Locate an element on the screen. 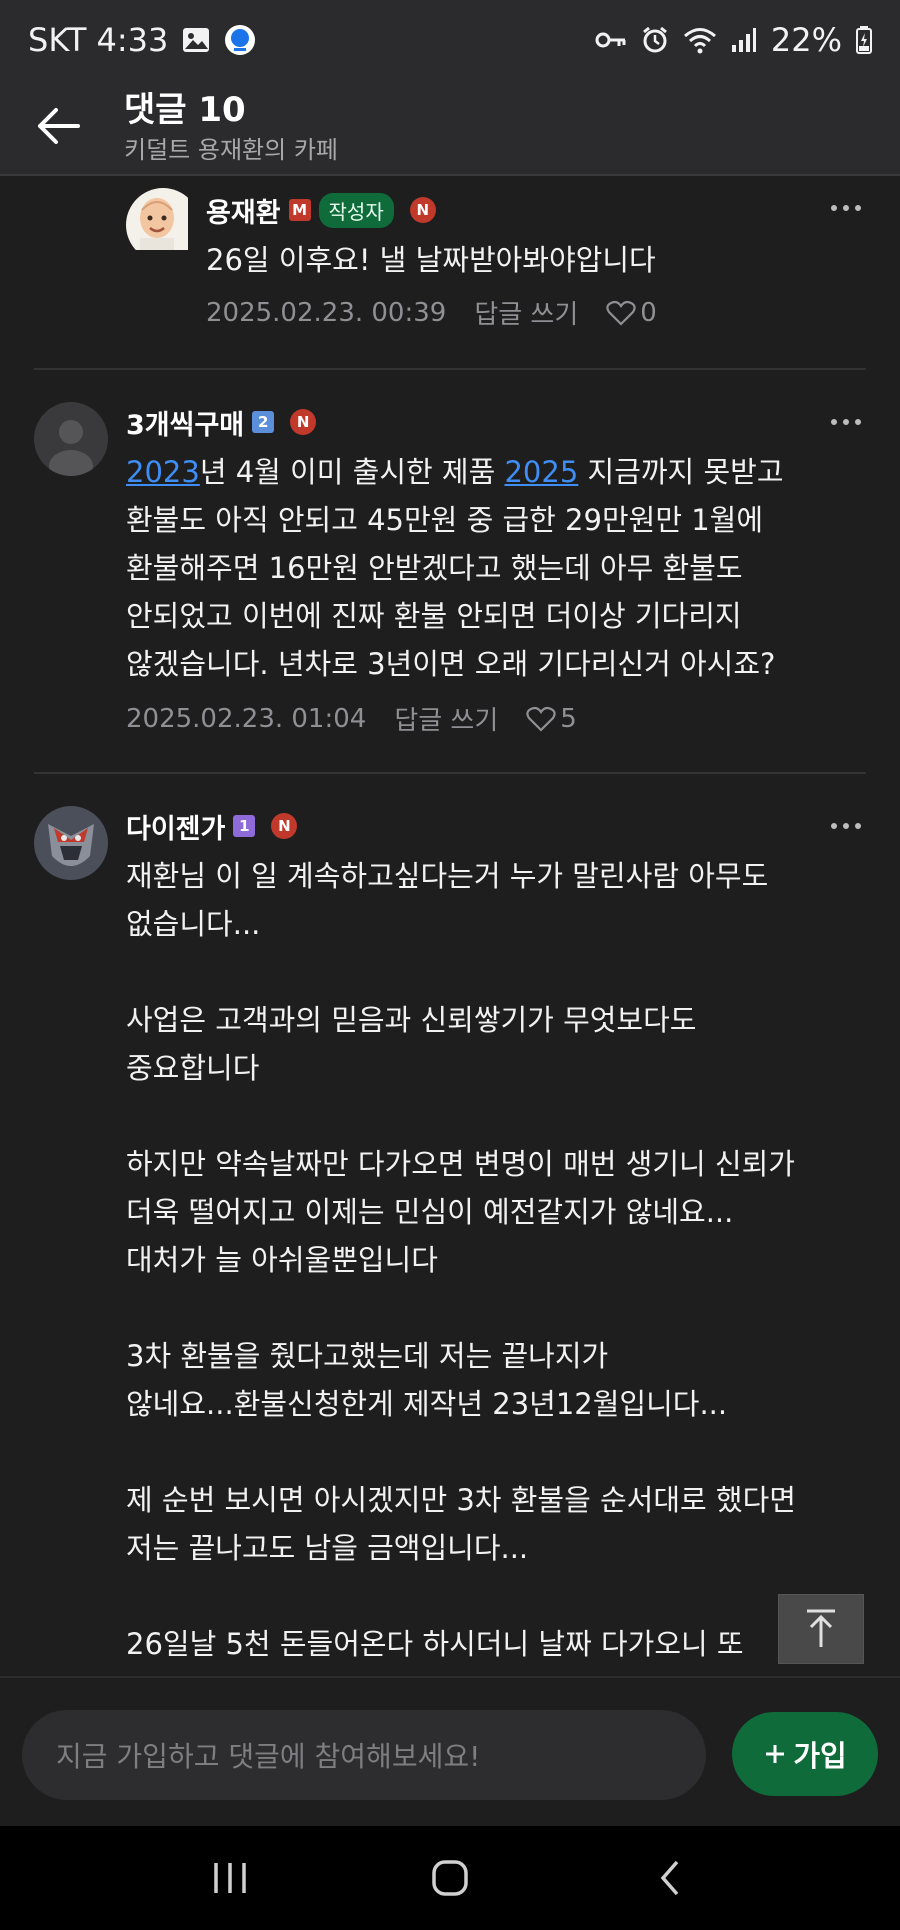 This screenshot has width=900, height=1930. comment-header: 3개씩구매 2 N is located at coordinates (221, 422).